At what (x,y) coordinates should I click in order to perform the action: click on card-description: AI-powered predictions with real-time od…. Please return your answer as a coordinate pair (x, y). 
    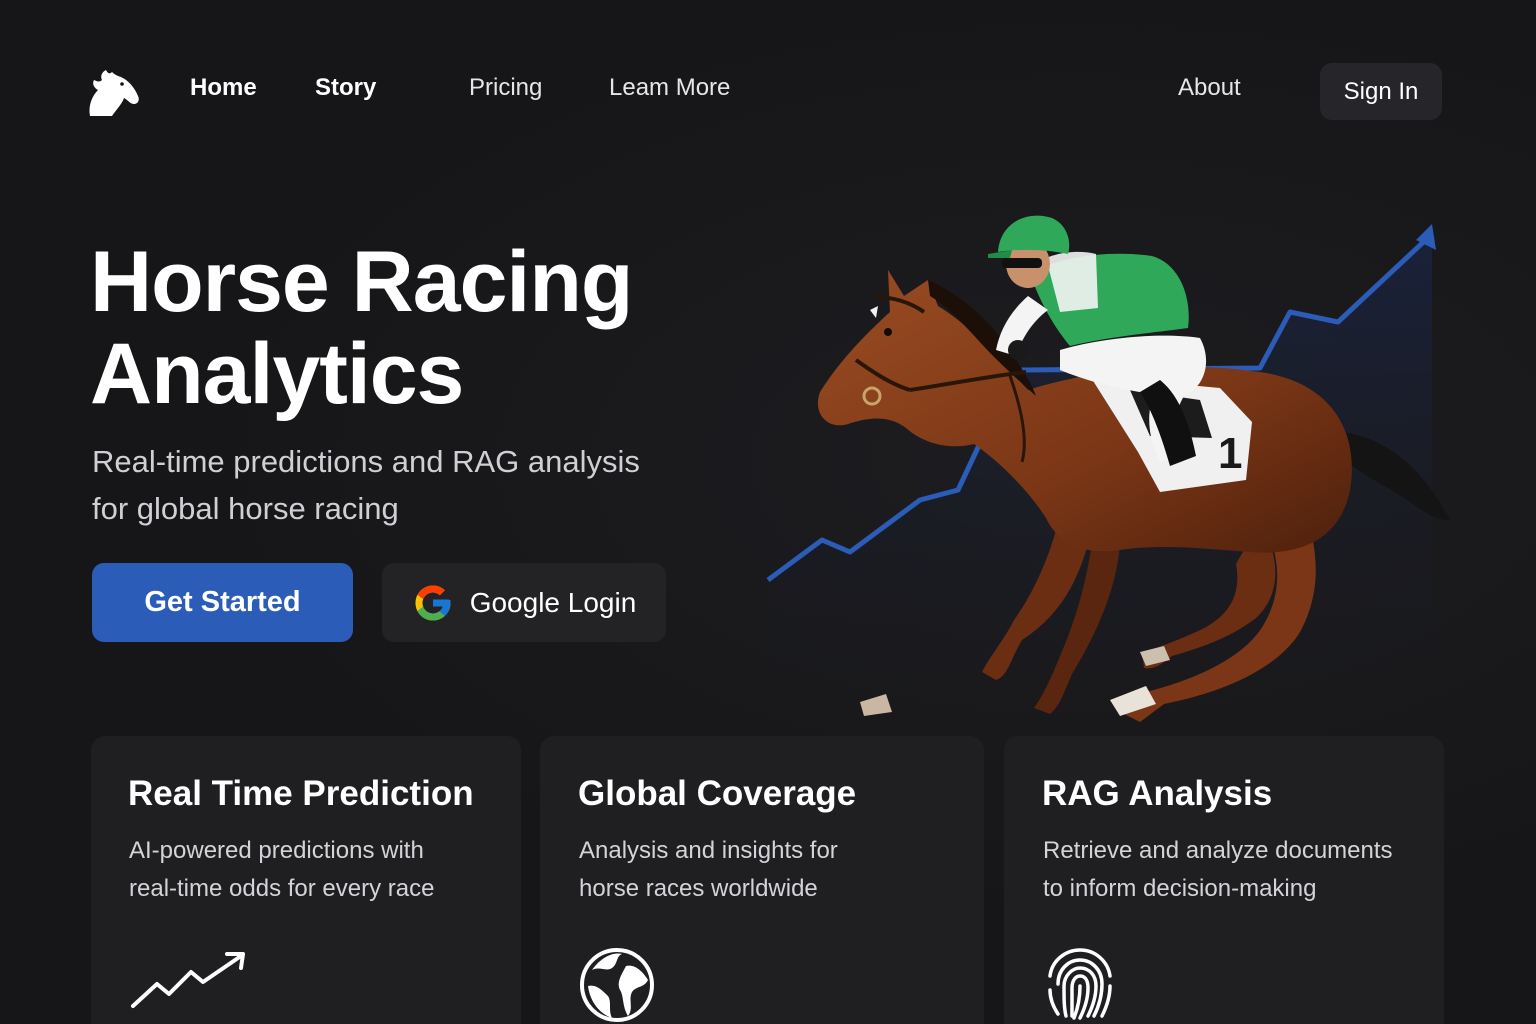
    Looking at the image, I should click on (319, 870).